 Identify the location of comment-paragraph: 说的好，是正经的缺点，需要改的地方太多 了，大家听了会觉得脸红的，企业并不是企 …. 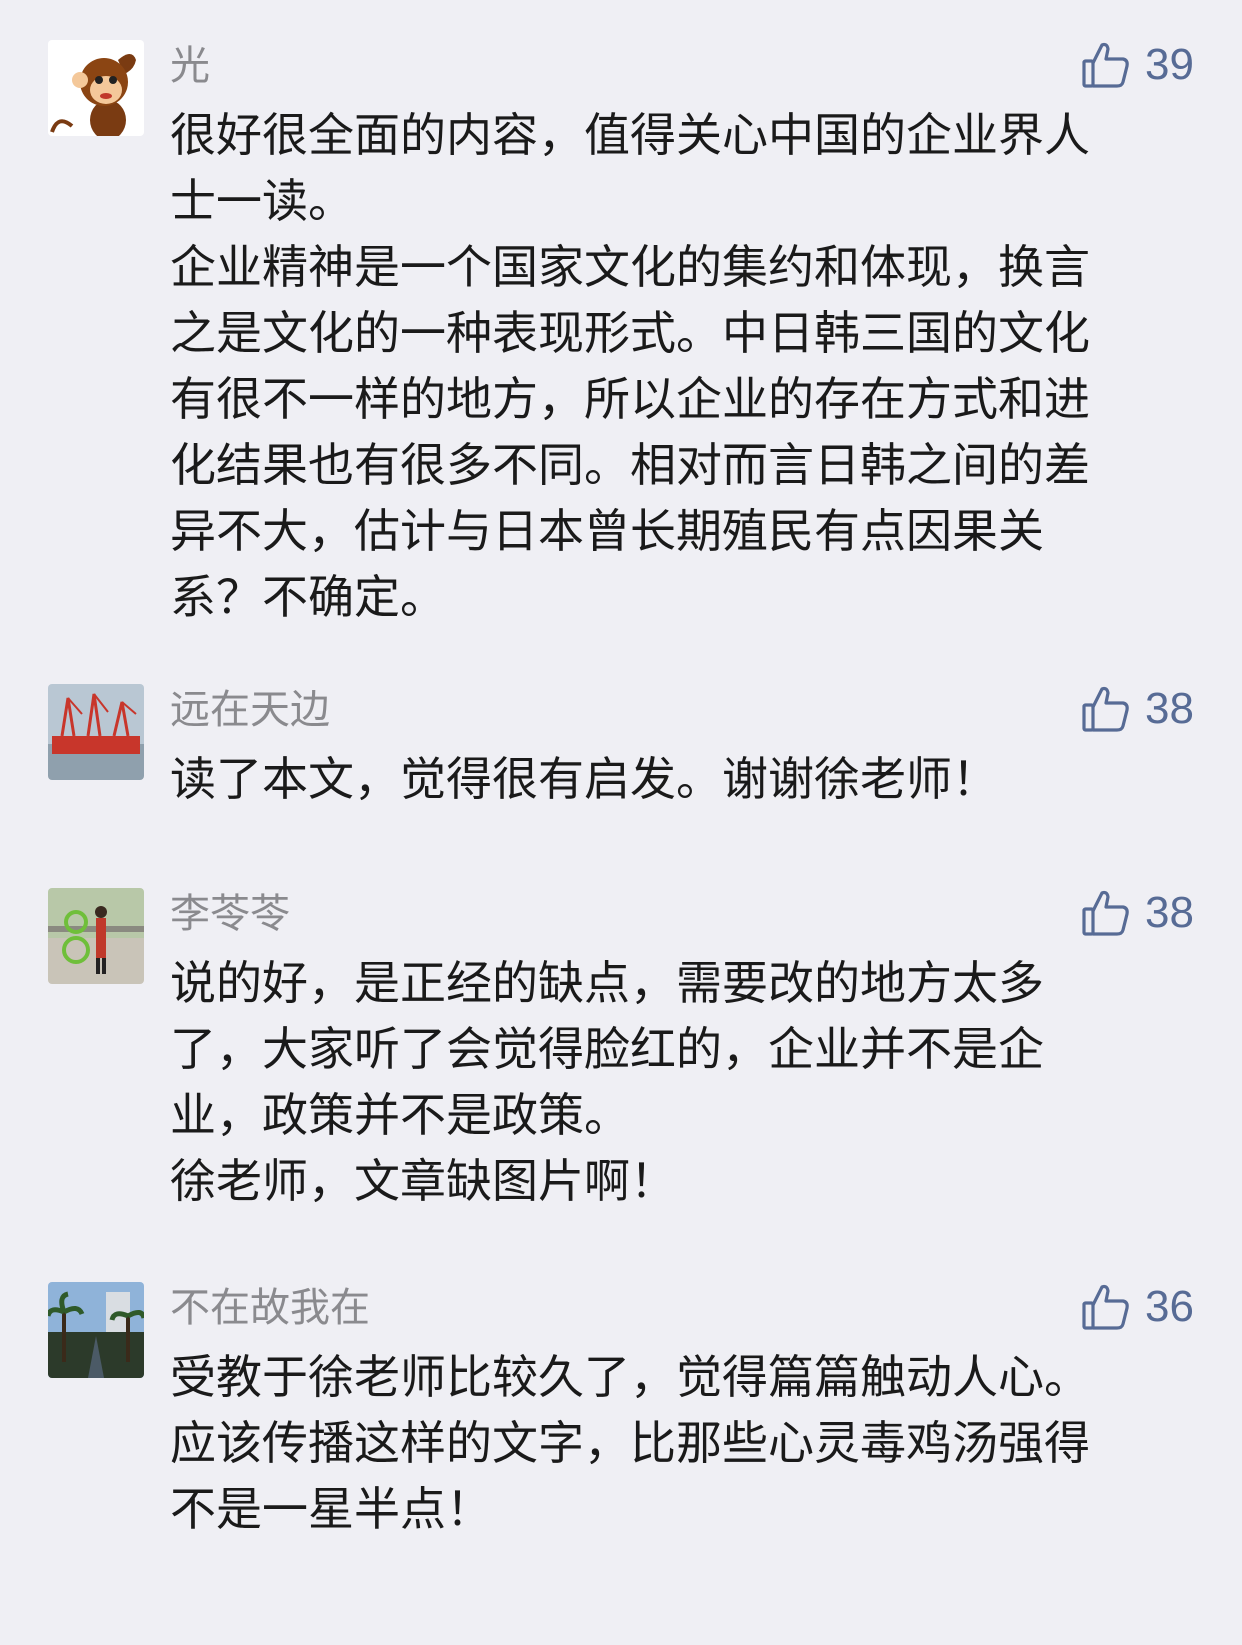
(607, 1049).